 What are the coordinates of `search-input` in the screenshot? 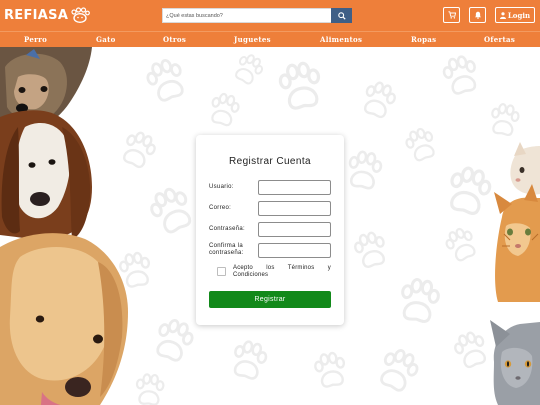 It's located at (246, 15).